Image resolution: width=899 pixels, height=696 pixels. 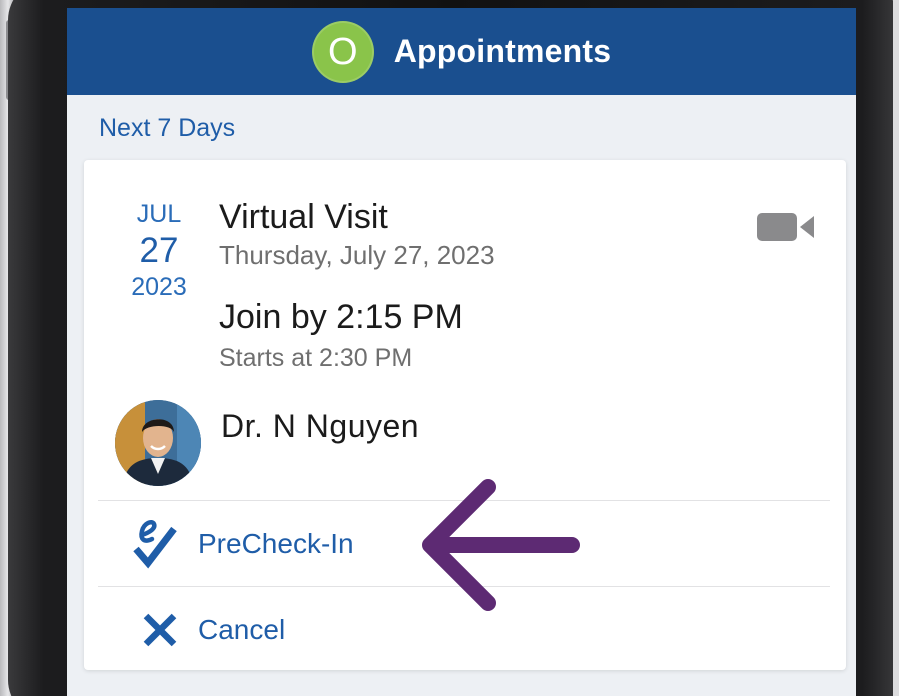 I want to click on date-year: 2023, so click(x=159, y=287).